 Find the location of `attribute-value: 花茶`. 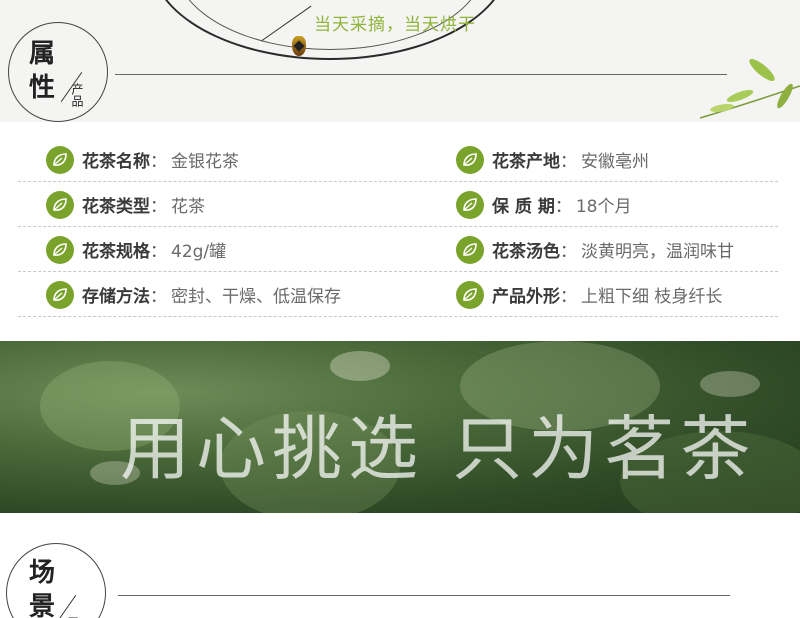

attribute-value: 花茶 is located at coordinates (188, 207).